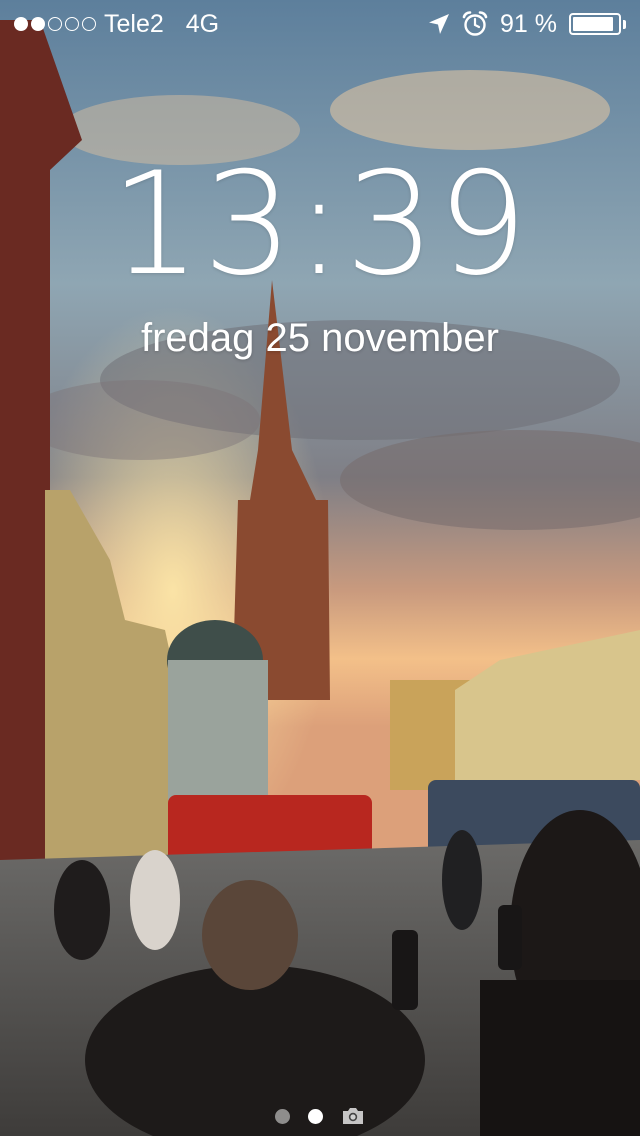  I want to click on battery-percentage: 91 %, so click(528, 24).